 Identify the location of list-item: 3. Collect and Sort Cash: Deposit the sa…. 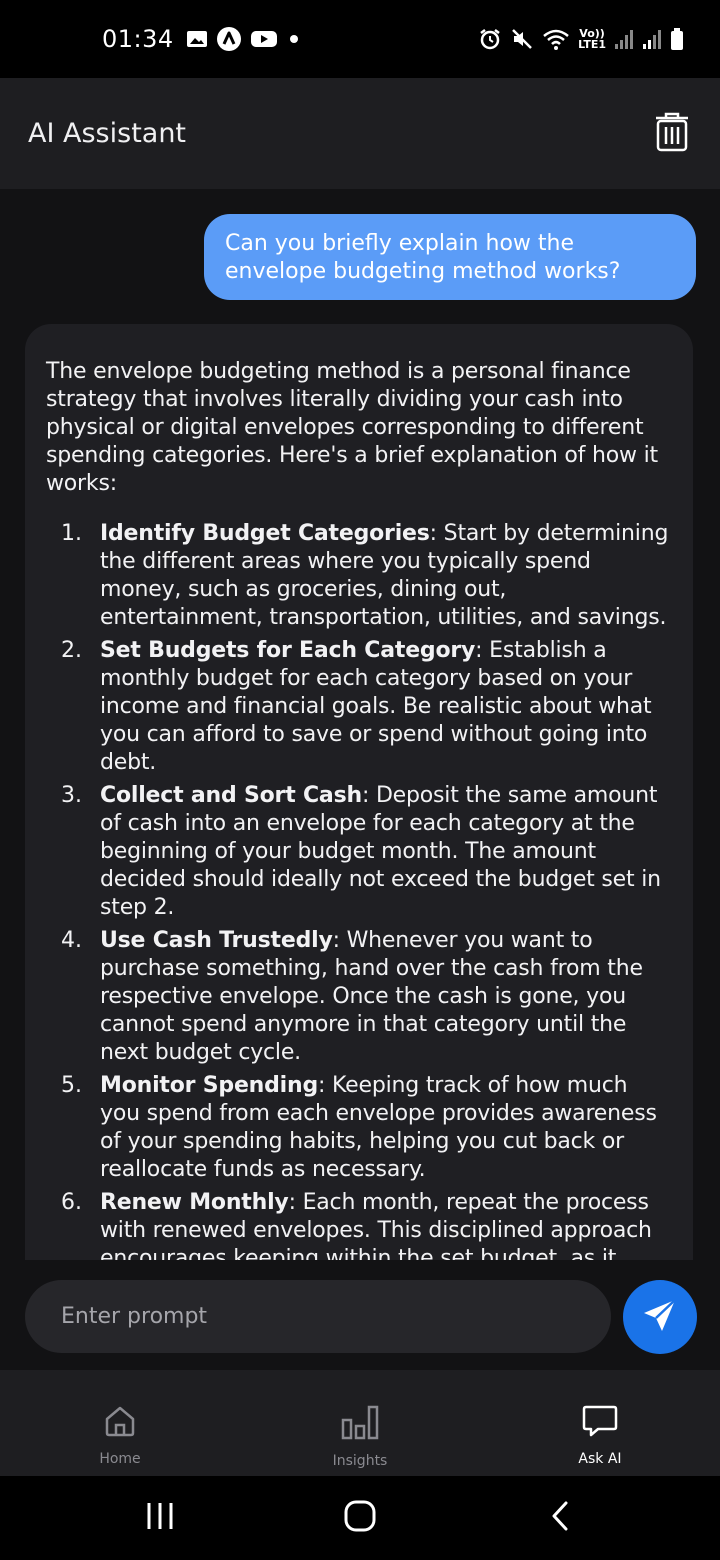
(359, 852).